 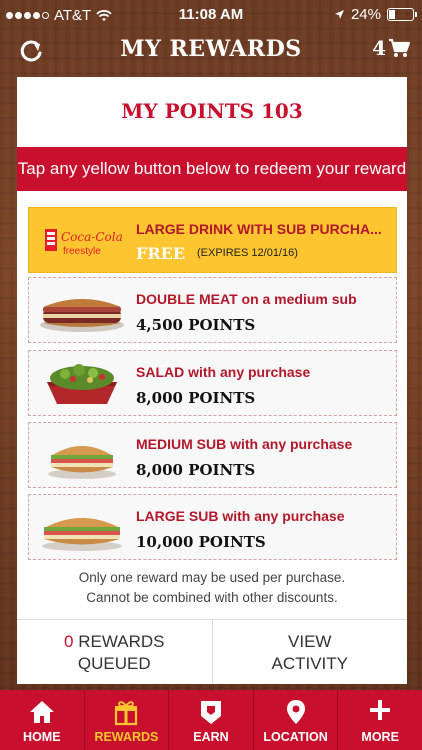 I want to click on tab-rewards: REWARDS, so click(x=126, y=720).